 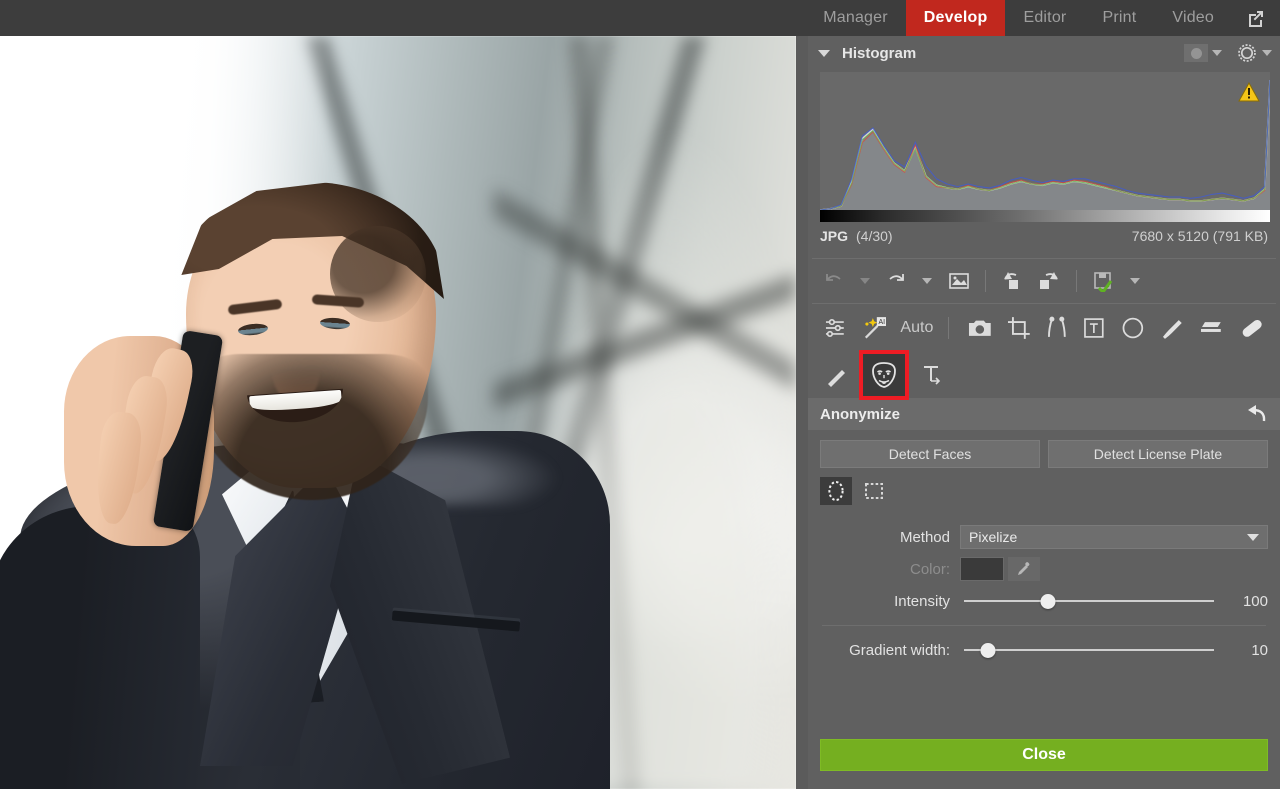 What do you see at coordinates (802, 412) in the screenshot?
I see `panel-splitter` at bounding box center [802, 412].